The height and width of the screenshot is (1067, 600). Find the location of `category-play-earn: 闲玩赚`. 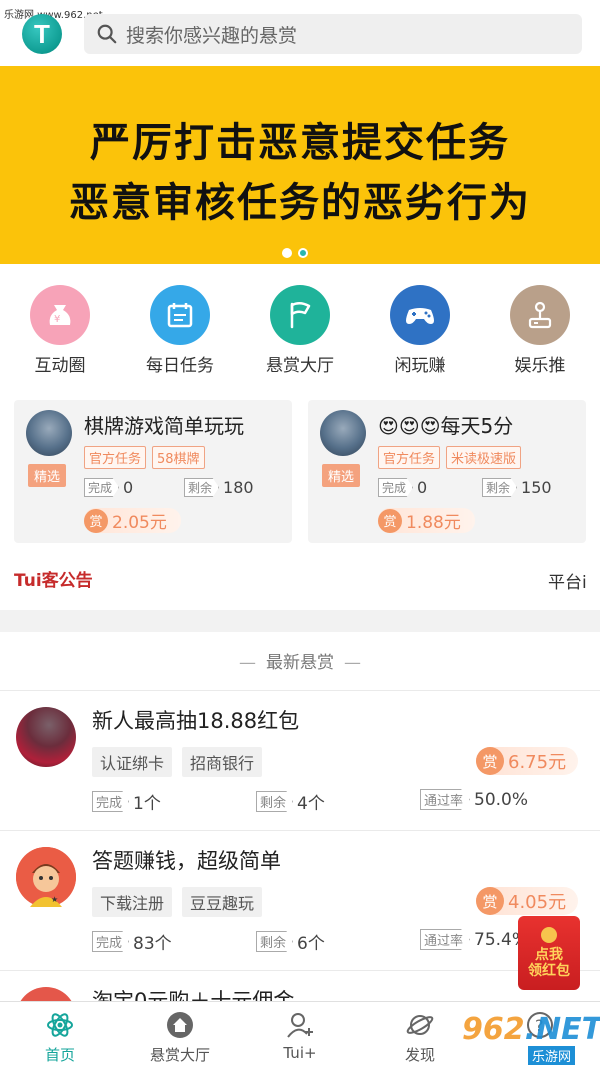

category-play-earn: 闲玩赚 is located at coordinates (420, 335).